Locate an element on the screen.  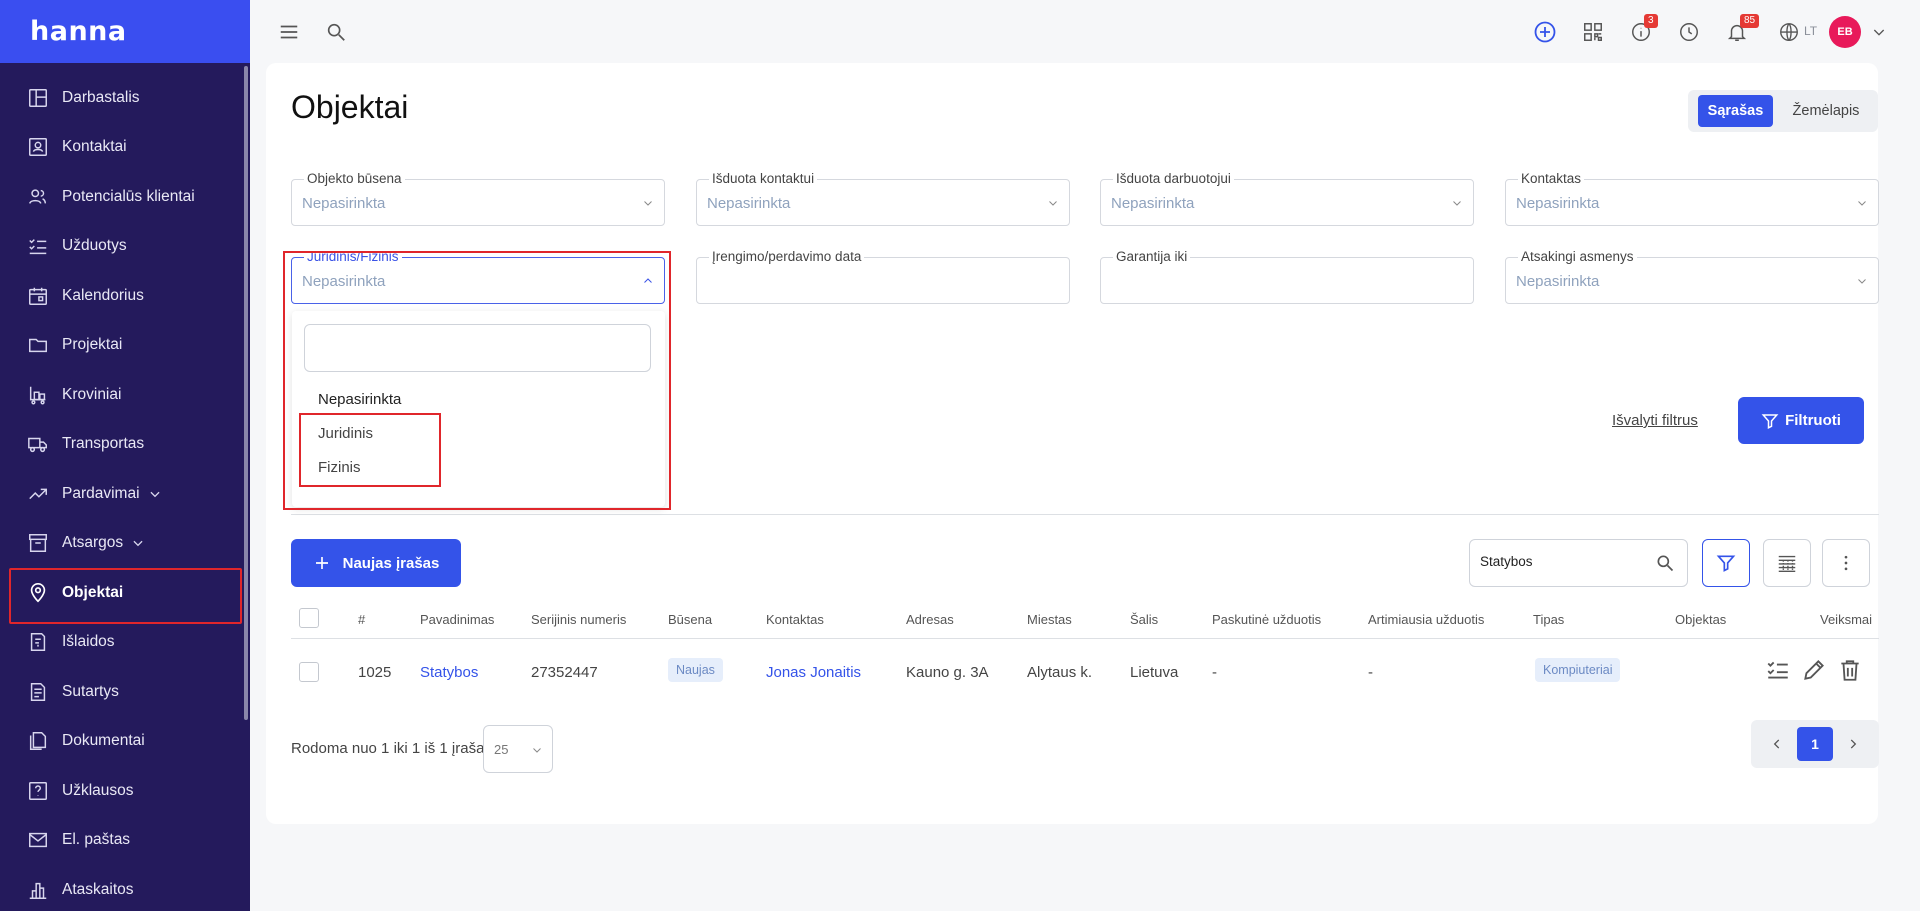
sidebar-item-dokumentai: Dokumentai is located at coordinates (125, 742).